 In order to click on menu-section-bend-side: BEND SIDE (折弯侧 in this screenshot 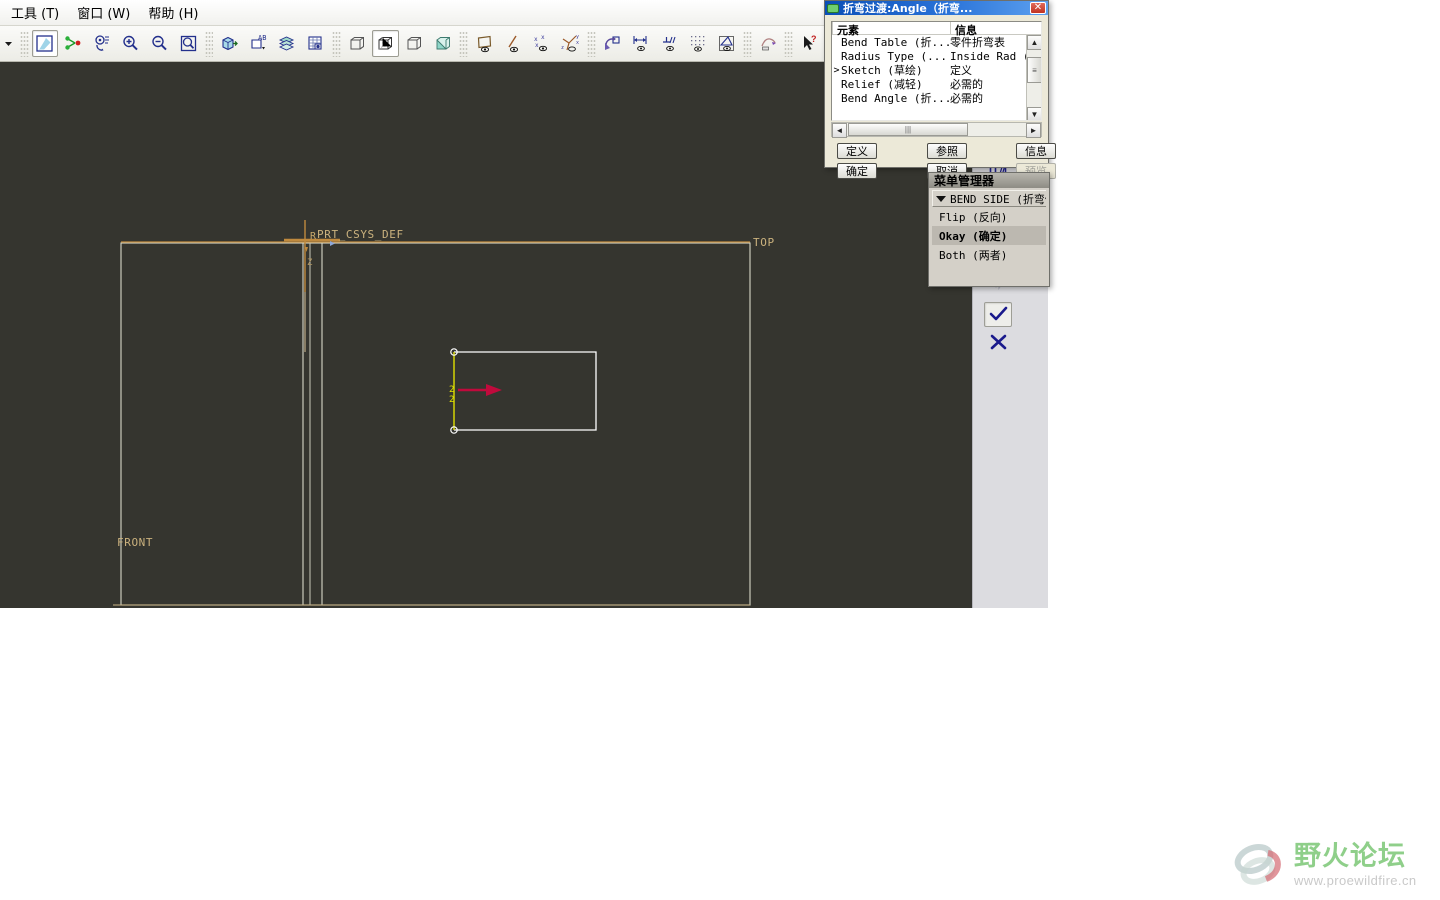, I will do `click(989, 198)`.